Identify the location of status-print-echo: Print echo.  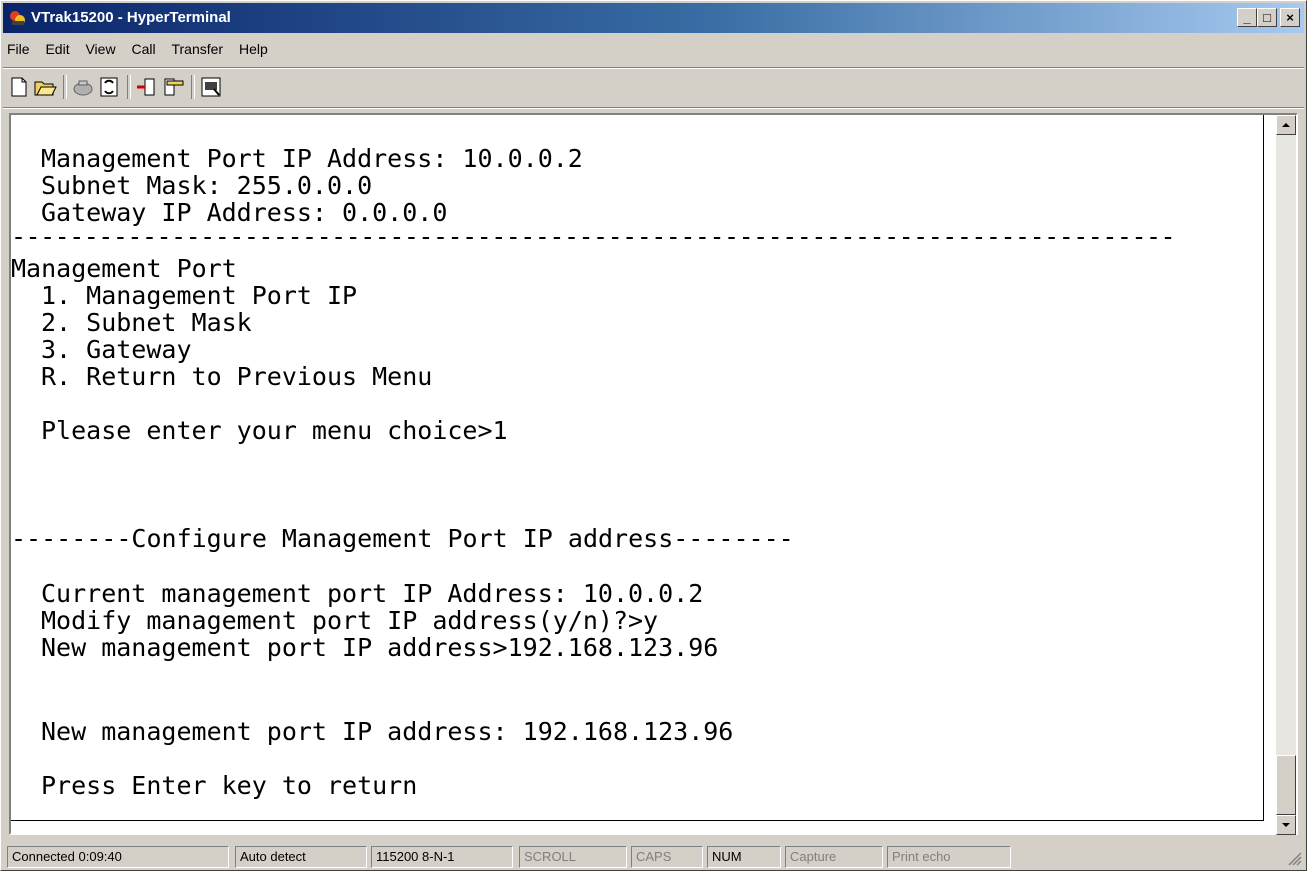
(949, 857).